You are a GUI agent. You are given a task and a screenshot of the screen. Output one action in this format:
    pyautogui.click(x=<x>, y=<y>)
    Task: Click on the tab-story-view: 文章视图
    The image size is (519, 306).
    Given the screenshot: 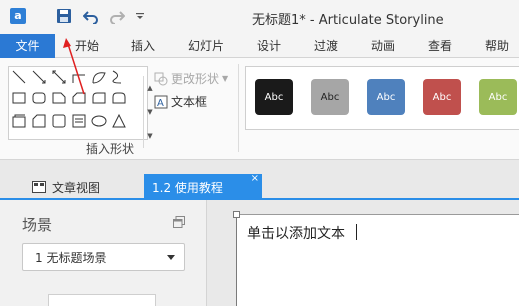 What is the action you would take?
    pyautogui.click(x=75, y=187)
    